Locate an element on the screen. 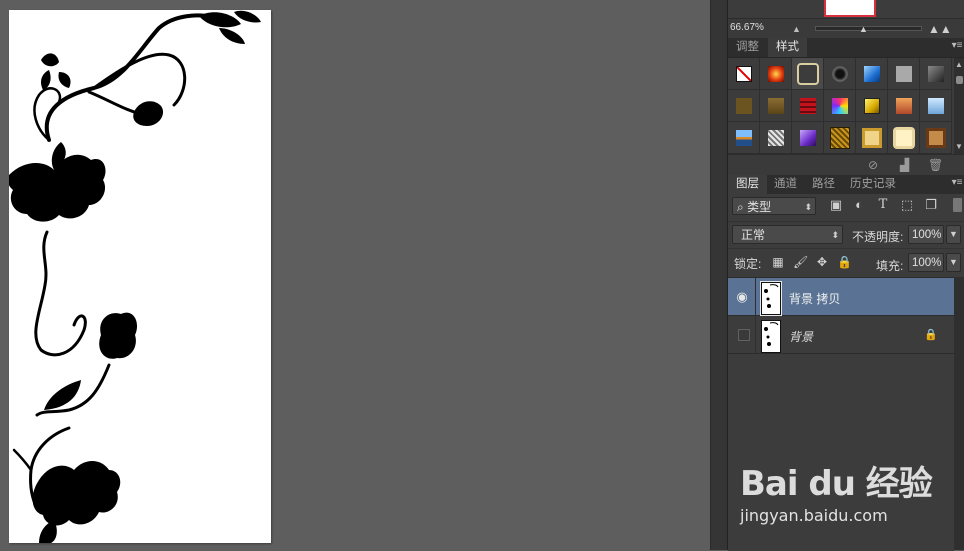 This screenshot has height=551, width=964. navigator-zoom-bar: 66.67% ▲ ▲ ▲▲ is located at coordinates (846, 29).